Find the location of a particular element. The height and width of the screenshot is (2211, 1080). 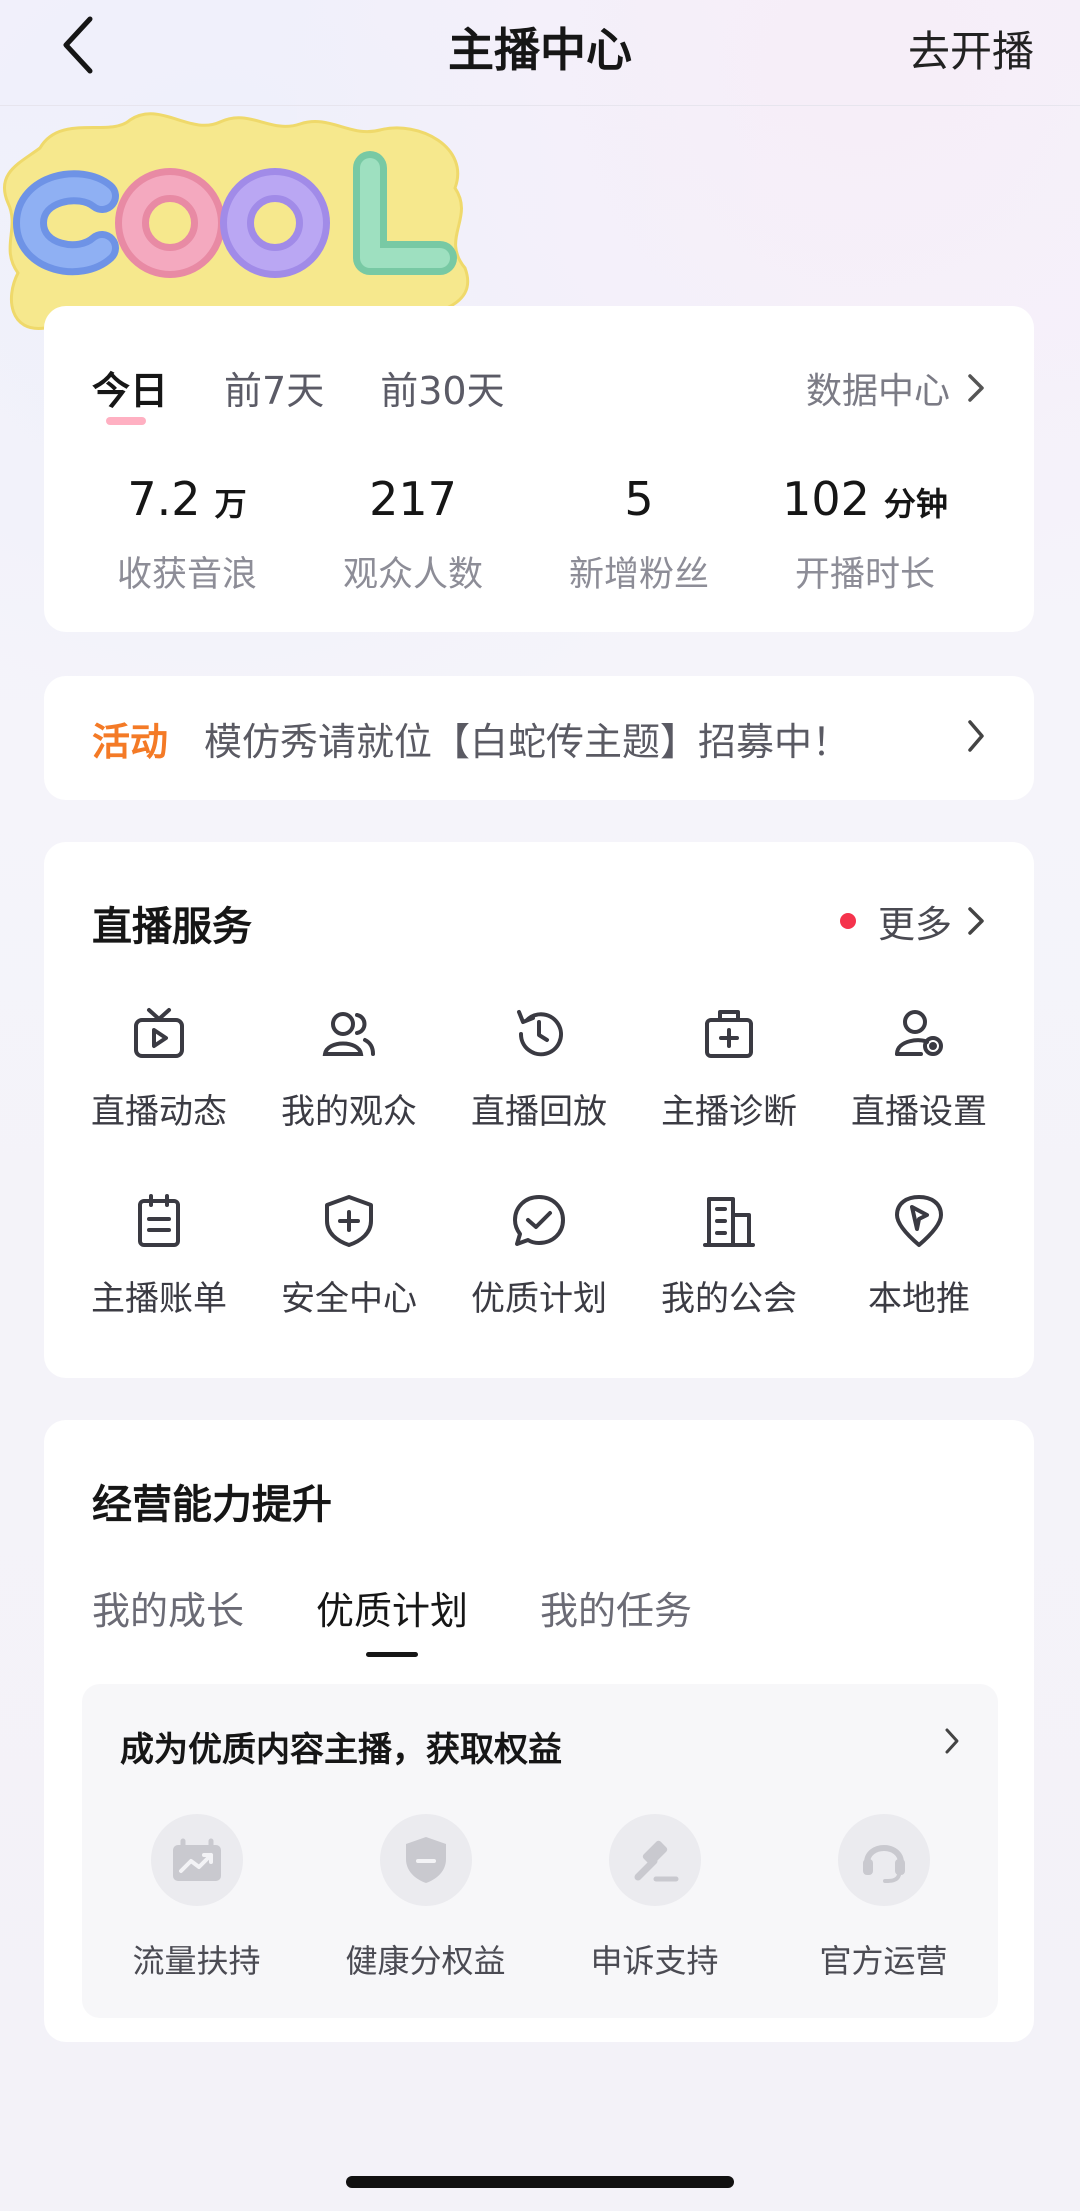

check-bubble-icon is located at coordinates (539, 1221).